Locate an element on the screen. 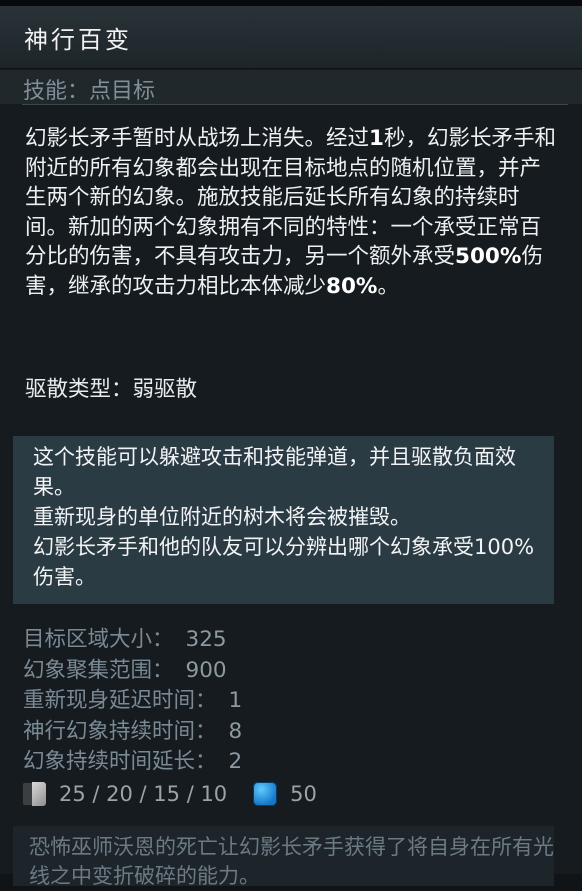 The height and width of the screenshot is (891, 582). attribute-label: 神行幻象持续时间： is located at coordinates (120, 731).